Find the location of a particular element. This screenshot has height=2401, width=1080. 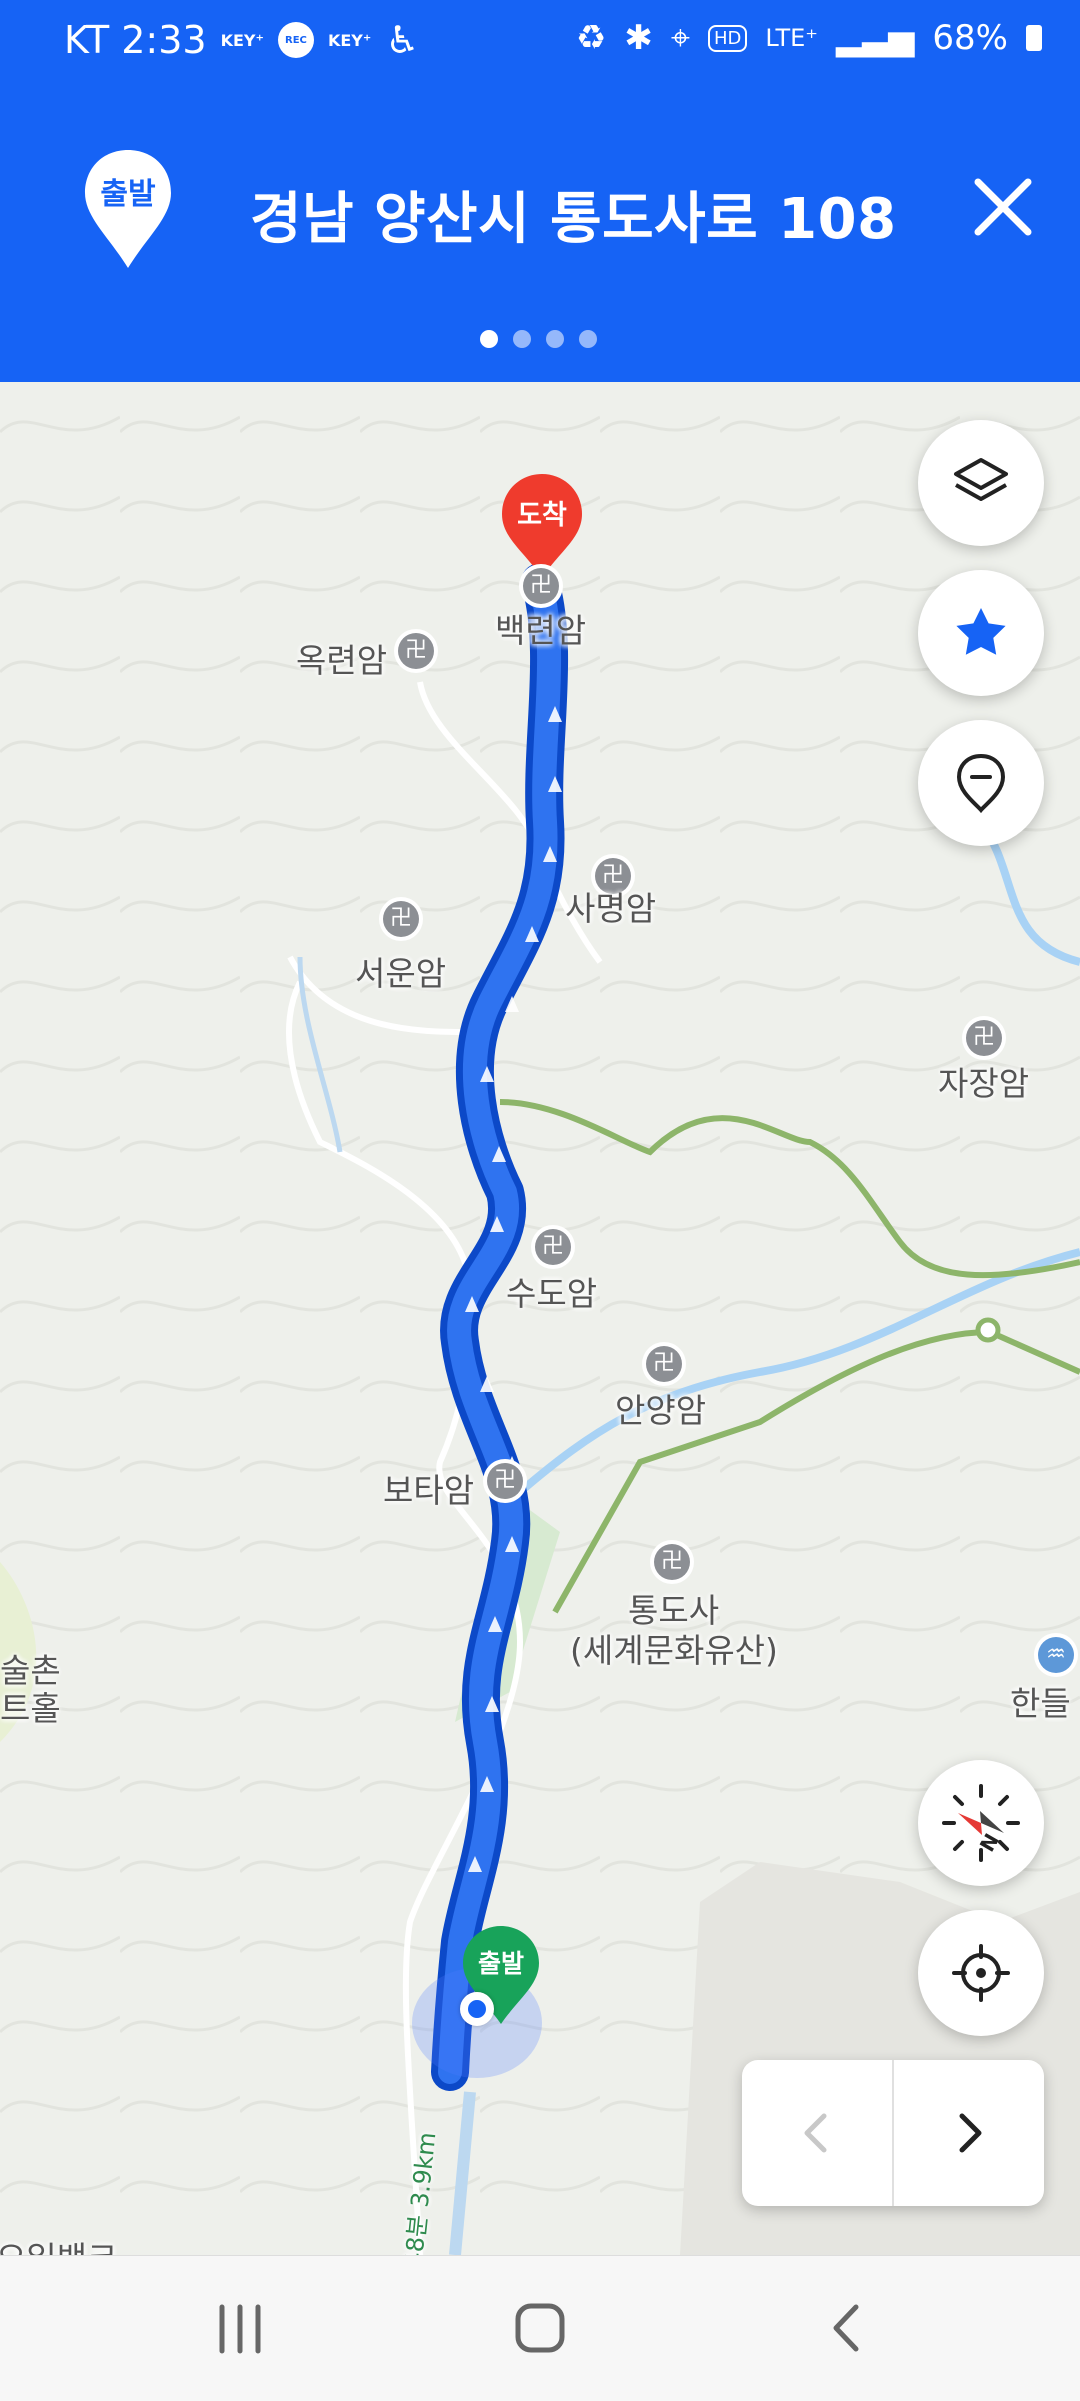

pin-filter-icon is located at coordinates (981, 783).